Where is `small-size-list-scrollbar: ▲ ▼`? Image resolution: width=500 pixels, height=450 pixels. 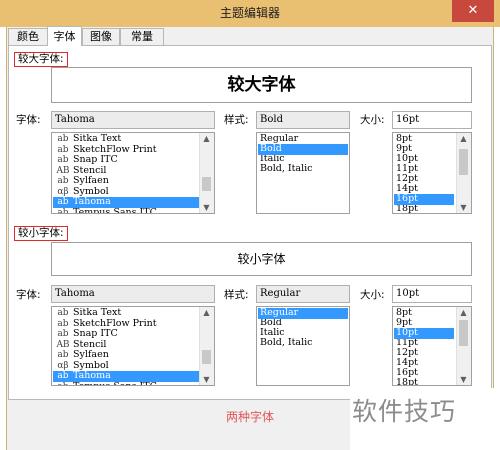
small-size-list-scrollbar: ▲ ▼ is located at coordinates (463, 346).